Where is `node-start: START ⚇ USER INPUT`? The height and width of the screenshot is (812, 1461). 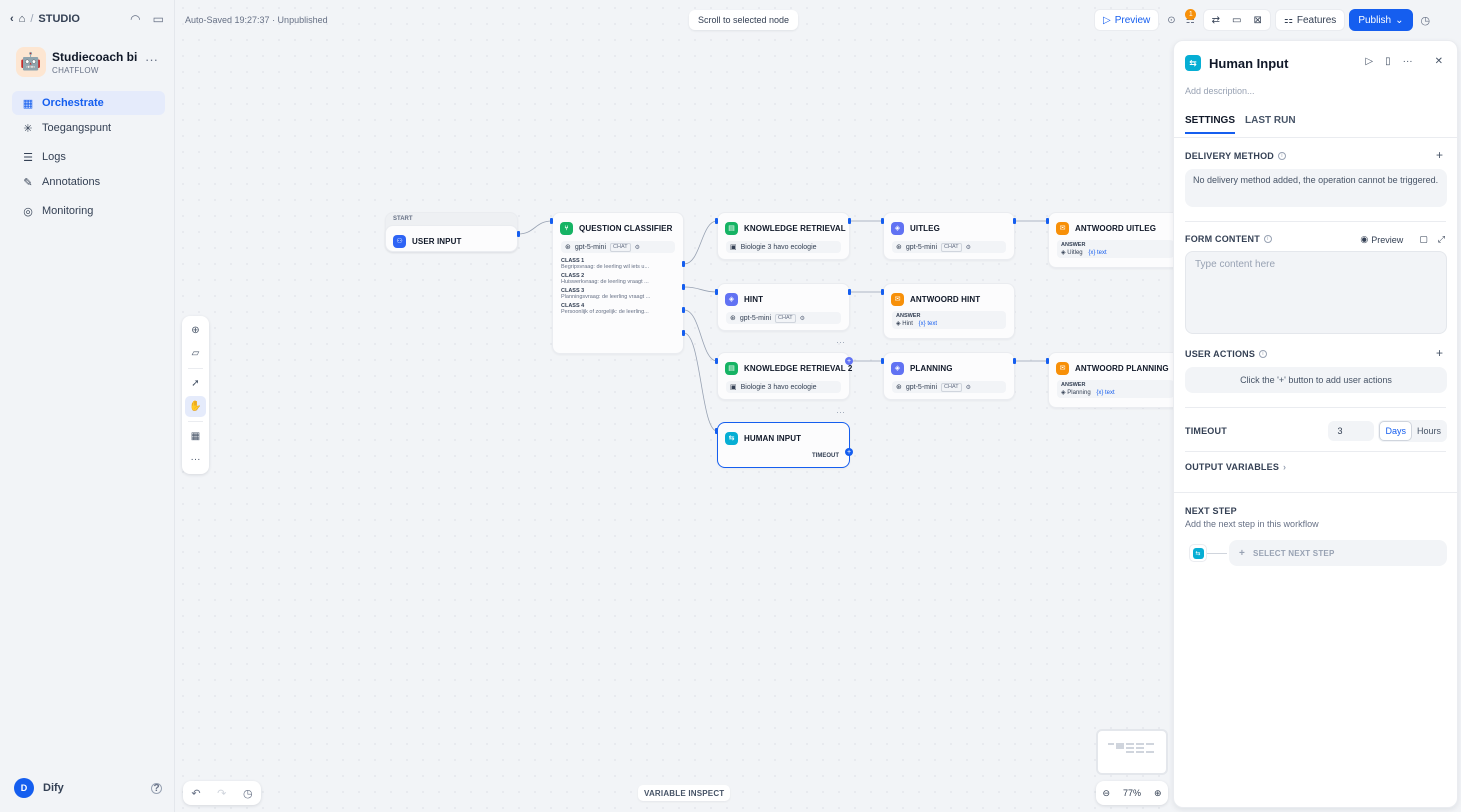 node-start: START ⚇ USER INPUT is located at coordinates (451, 232).